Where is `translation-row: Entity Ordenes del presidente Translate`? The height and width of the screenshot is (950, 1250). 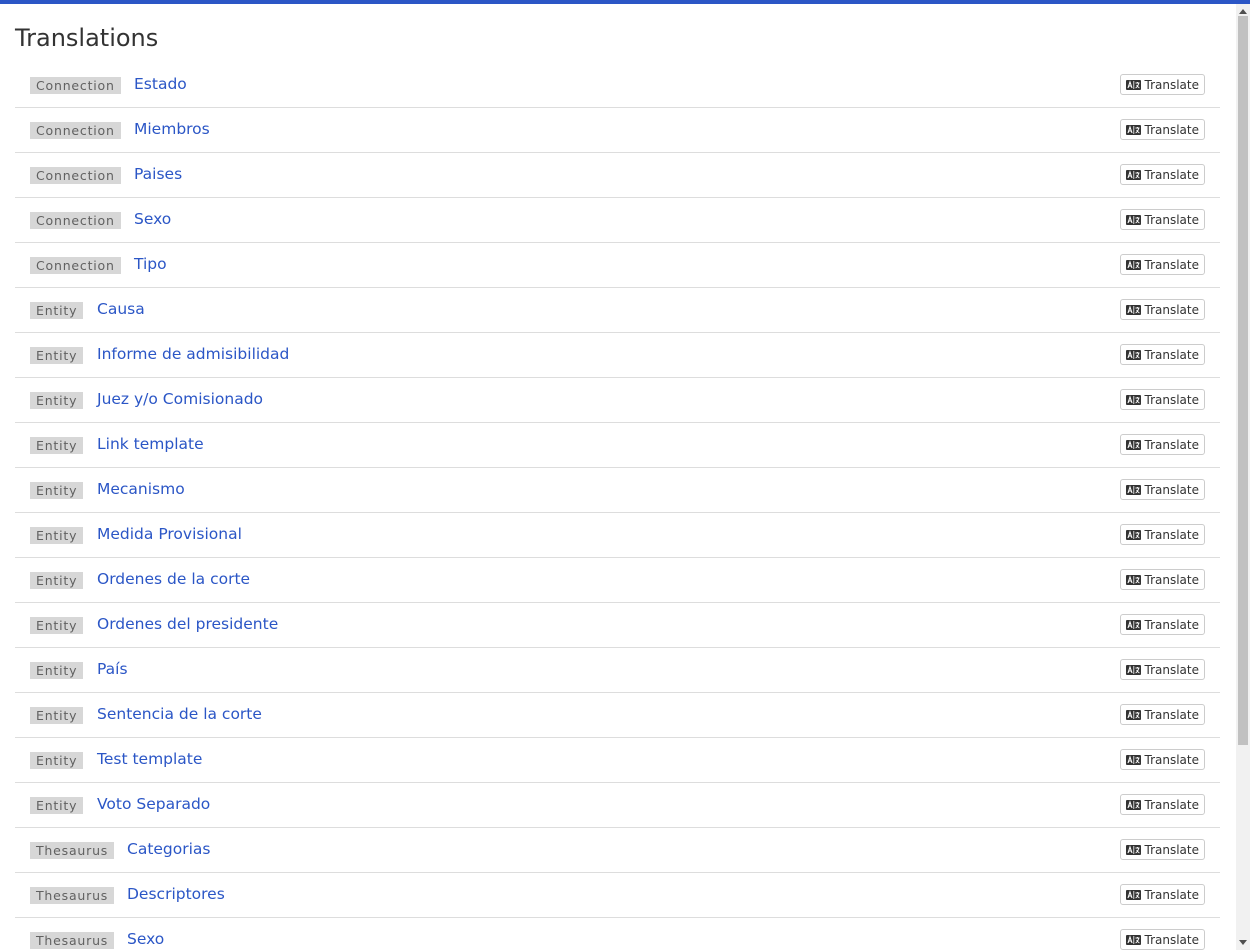
translation-row: Entity Ordenes del presidente Translate is located at coordinates (617, 625).